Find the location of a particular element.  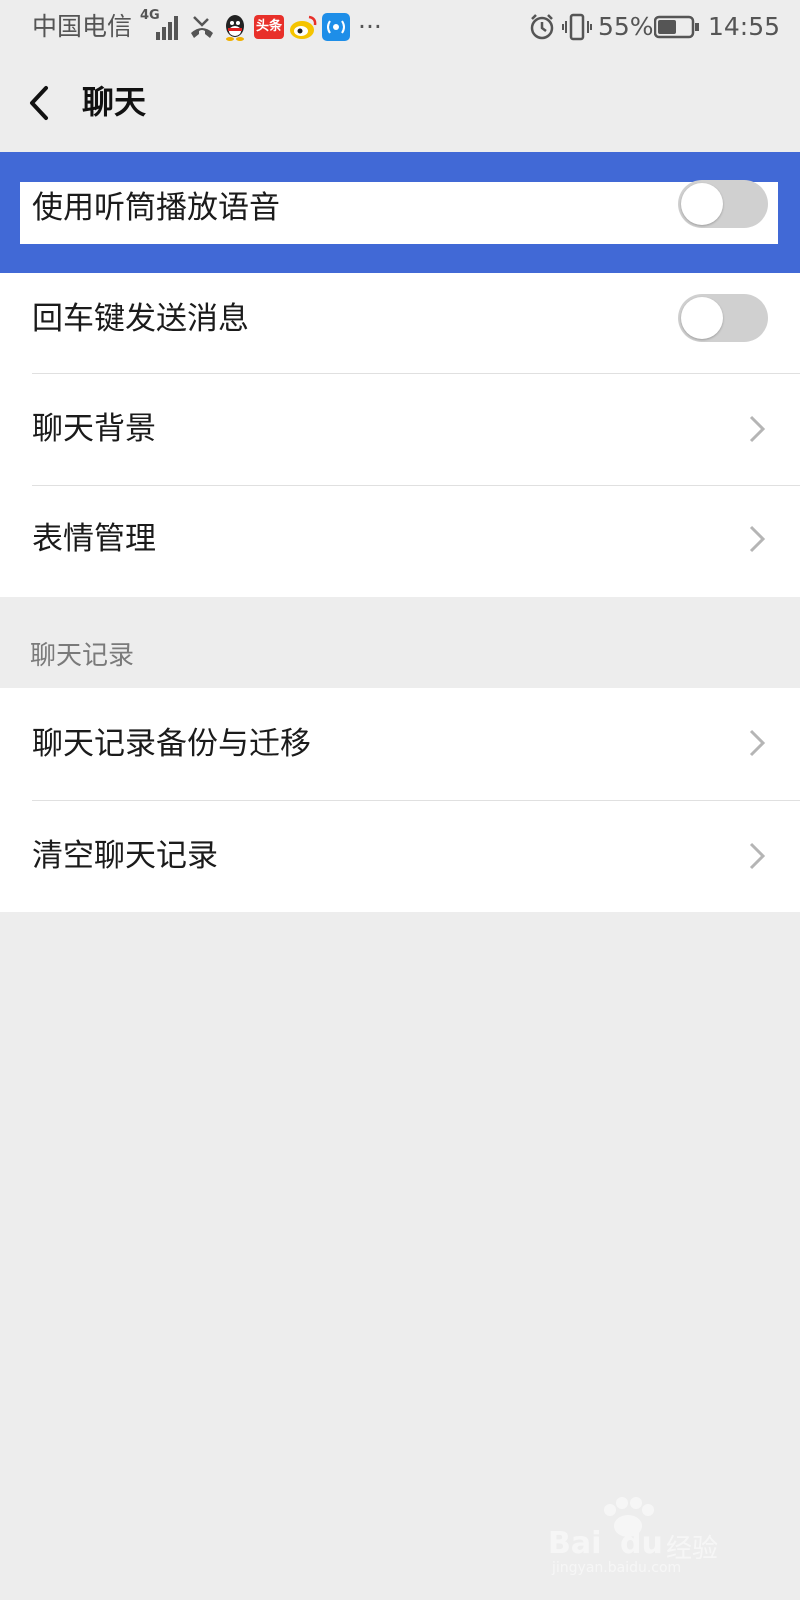

back-arrow-icon is located at coordinates (42, 103).